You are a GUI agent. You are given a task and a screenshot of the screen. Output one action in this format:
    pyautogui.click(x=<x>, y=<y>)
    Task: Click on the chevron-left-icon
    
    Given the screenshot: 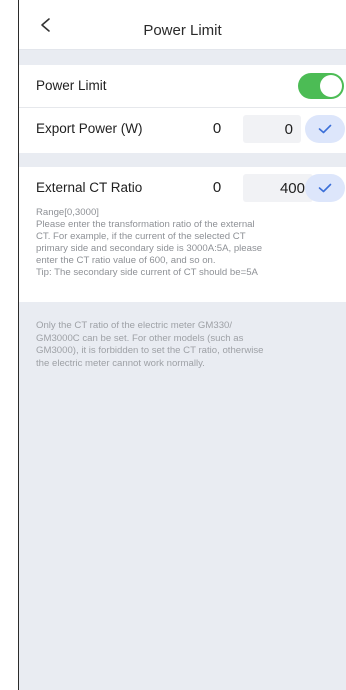 What is the action you would take?
    pyautogui.click(x=45, y=25)
    